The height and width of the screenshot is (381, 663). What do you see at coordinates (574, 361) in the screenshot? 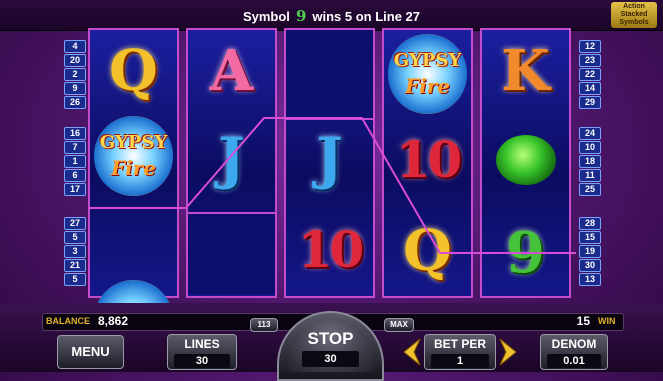
I see `denom-value: 0.01` at bounding box center [574, 361].